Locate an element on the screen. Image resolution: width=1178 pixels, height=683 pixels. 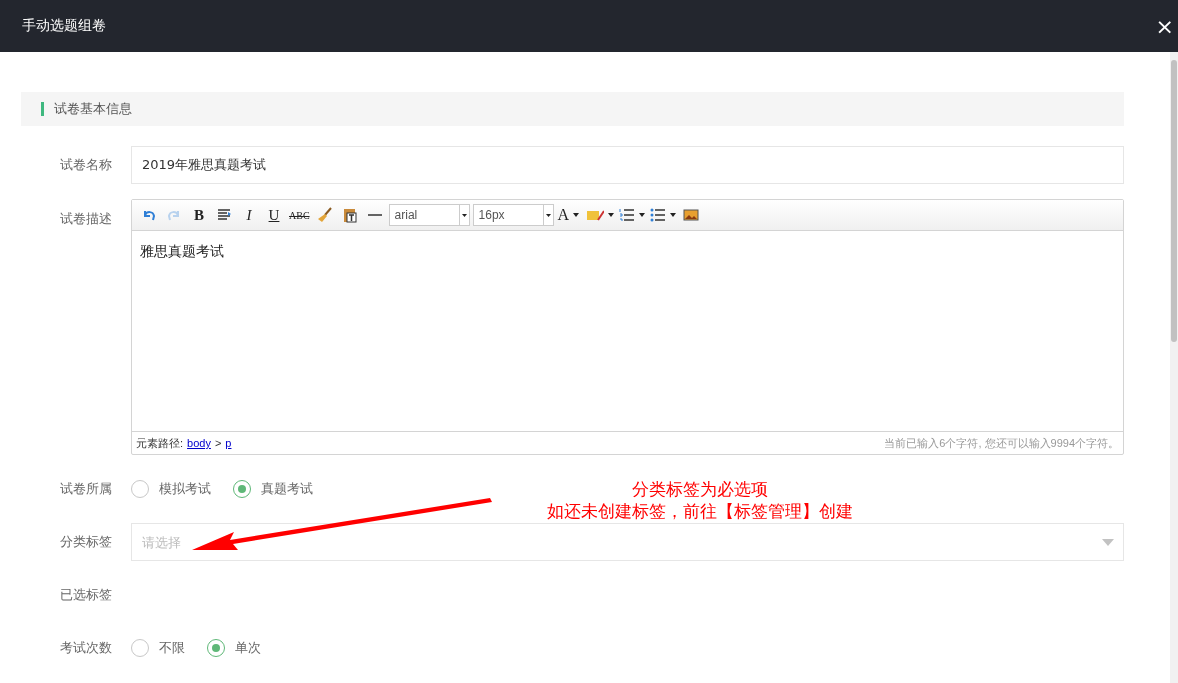
annotation-text: 如还未创建标签，前往【标签管理】创建 is located at coordinates (700, 511).